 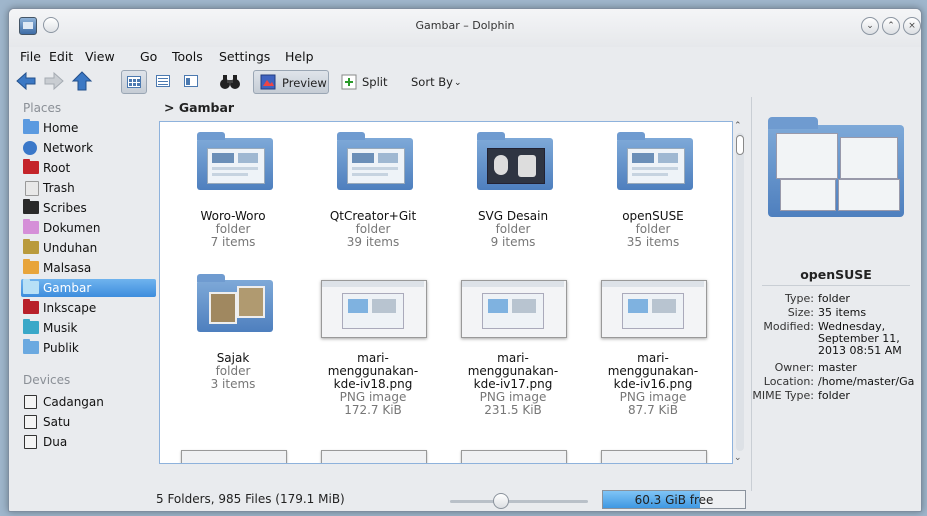 I want to click on places-item-root: Root, so click(x=88, y=168).